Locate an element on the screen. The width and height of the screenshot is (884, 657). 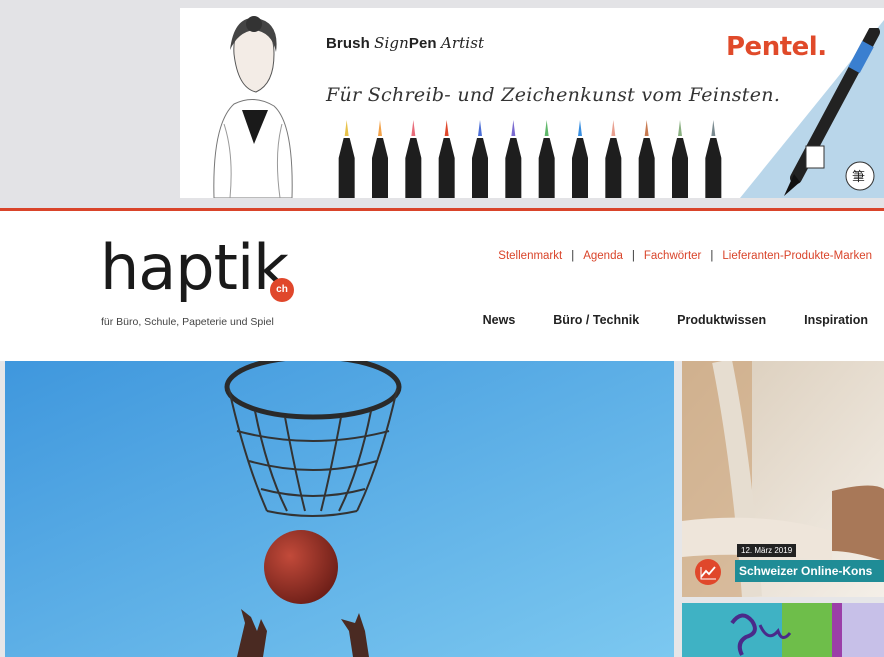
brush-pens-row is located at coordinates (530, 159).